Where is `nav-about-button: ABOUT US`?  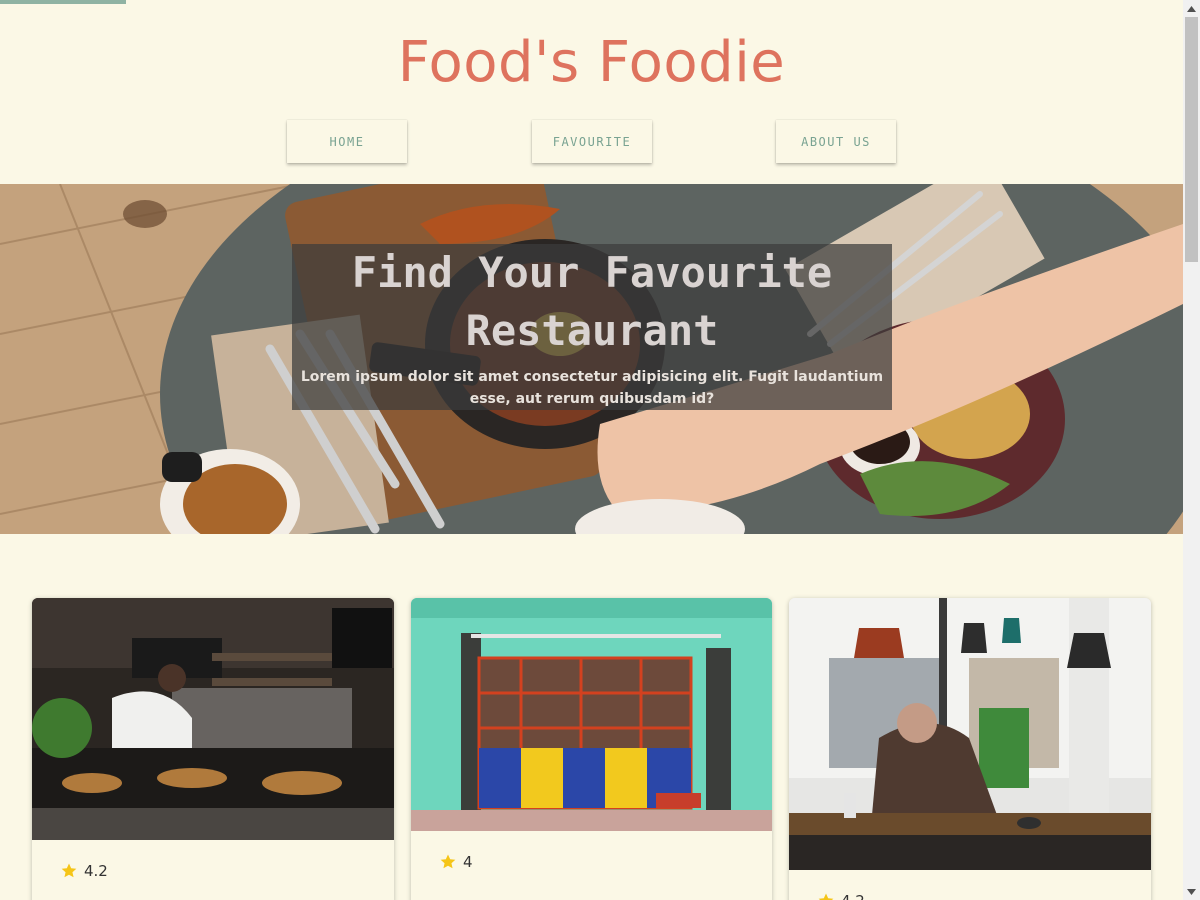 nav-about-button: ABOUT US is located at coordinates (836, 141).